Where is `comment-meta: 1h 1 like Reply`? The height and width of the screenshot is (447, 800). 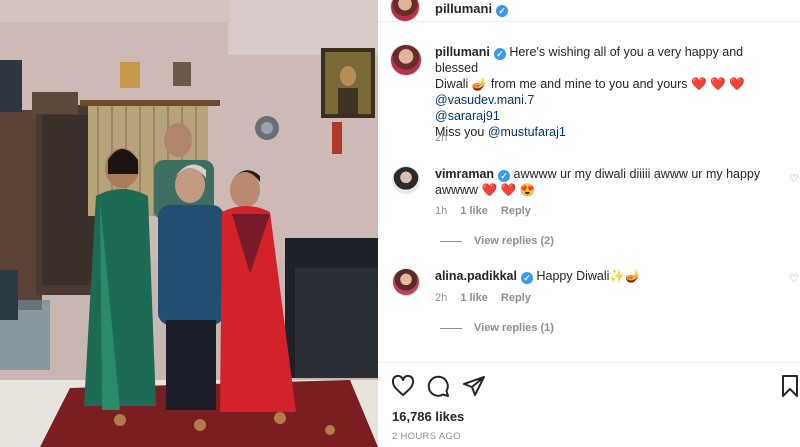 comment-meta: 1h 1 like Reply is located at coordinates (488, 211).